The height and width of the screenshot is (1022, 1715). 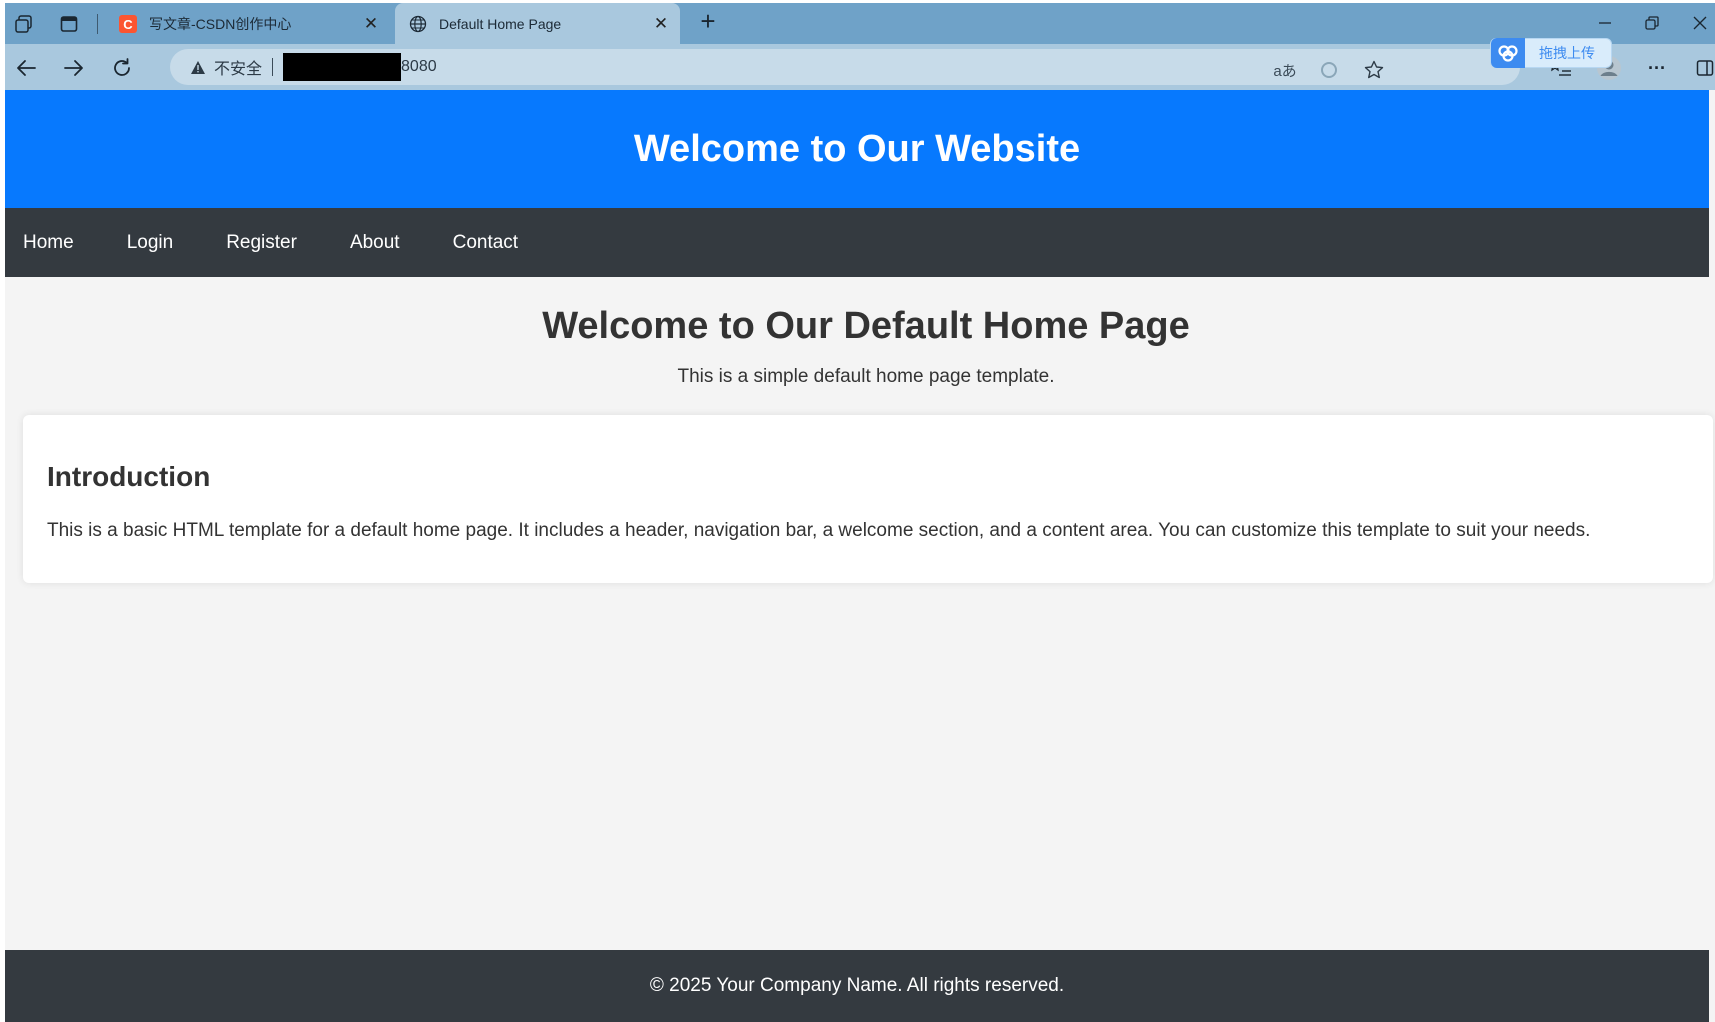 I want to click on site-title: Welcome to Our Website, so click(x=857, y=148).